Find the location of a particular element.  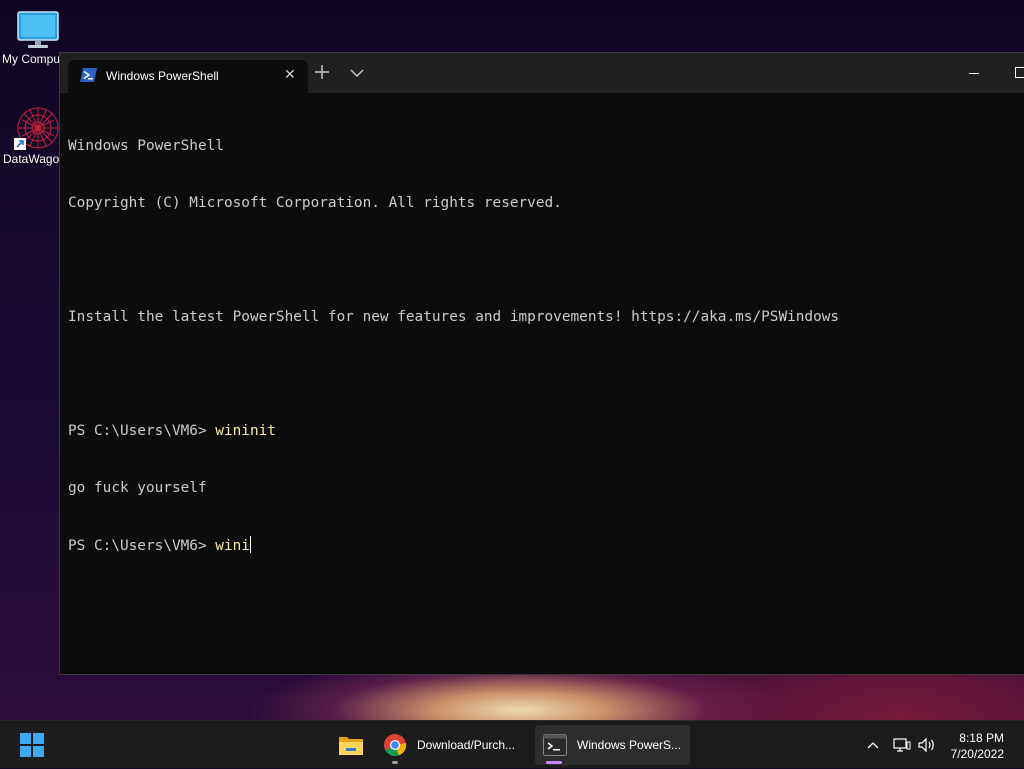

tab-windows-powershell: Windows PowerShell ✕ is located at coordinates (188, 76).